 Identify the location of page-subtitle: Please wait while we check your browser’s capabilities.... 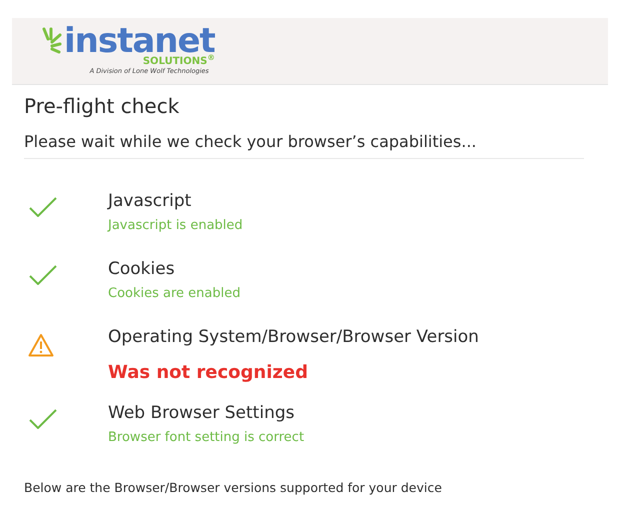
(304, 145).